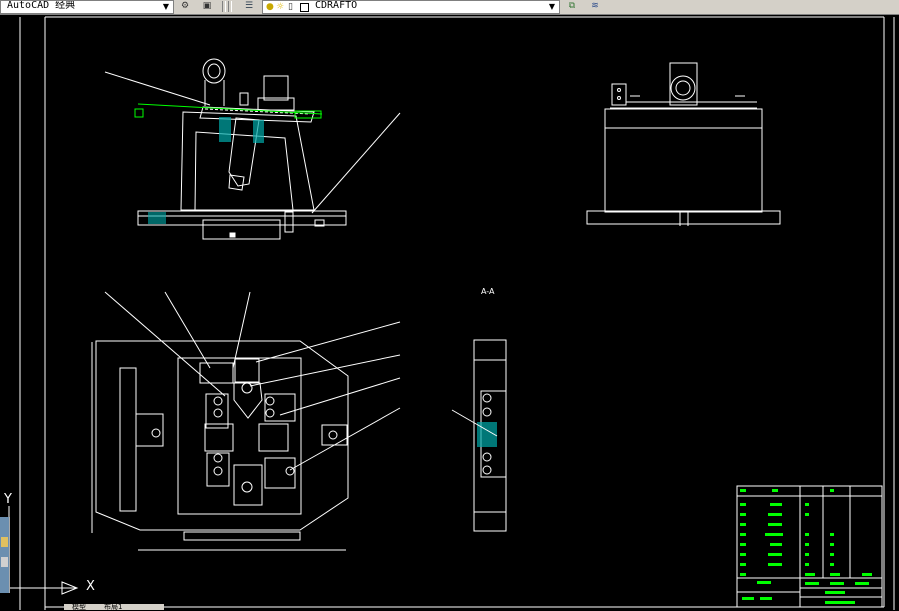 Image resolution: width=899 pixels, height=611 pixels. What do you see at coordinates (185, 6) in the screenshot?
I see `workspace-settings-icon: ⚙` at bounding box center [185, 6].